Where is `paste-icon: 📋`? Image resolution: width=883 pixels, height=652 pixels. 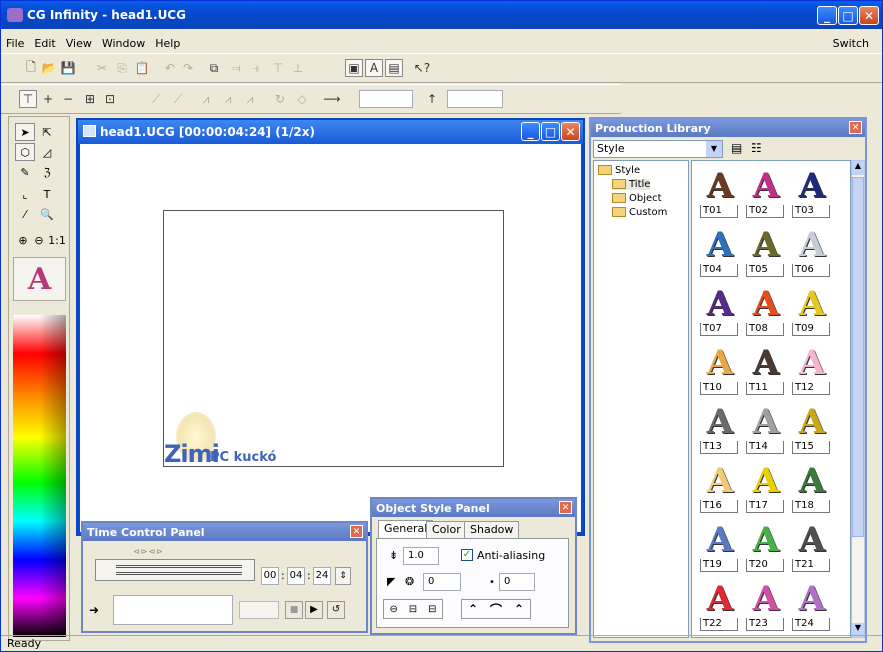
paste-icon: 📋 is located at coordinates (142, 68).